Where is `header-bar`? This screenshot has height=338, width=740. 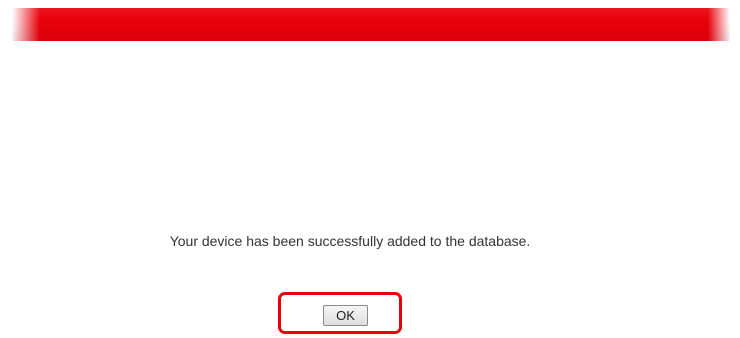
header-bar is located at coordinates (371, 24).